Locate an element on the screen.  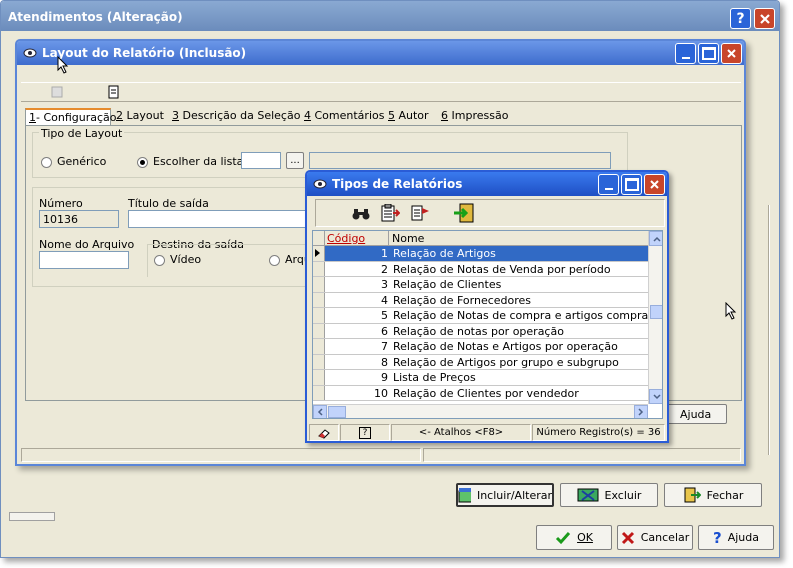
grid-header-code: Código is located at coordinates (346, 238).